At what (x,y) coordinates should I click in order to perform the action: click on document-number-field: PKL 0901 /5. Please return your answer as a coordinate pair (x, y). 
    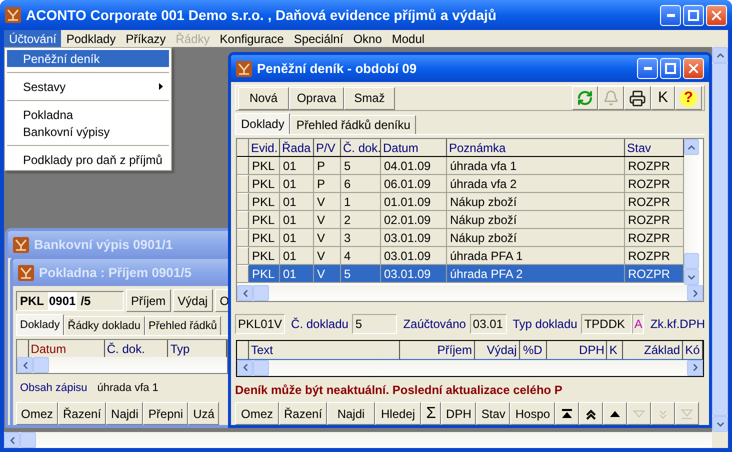
    Looking at the image, I should click on (70, 300).